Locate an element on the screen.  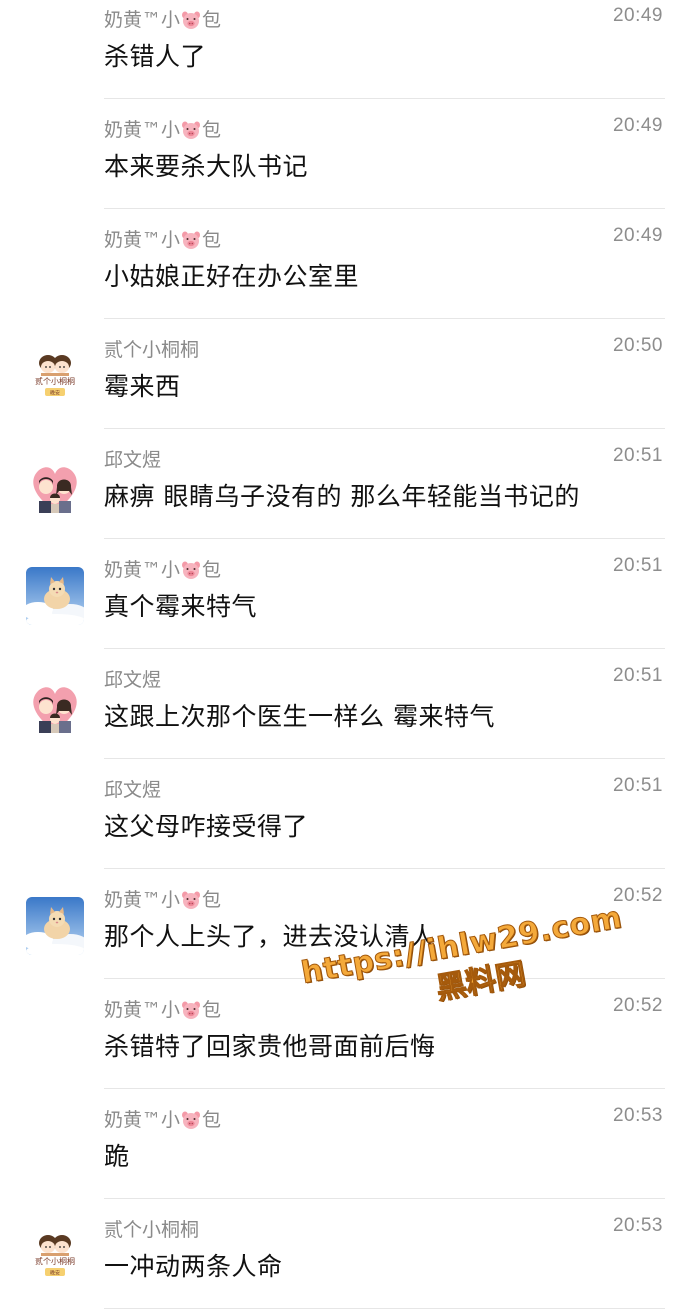
chat-message: 邱文煜 20:51 这跟上次那个医生一样么 霉来特气 is located at coordinates (345, 704).